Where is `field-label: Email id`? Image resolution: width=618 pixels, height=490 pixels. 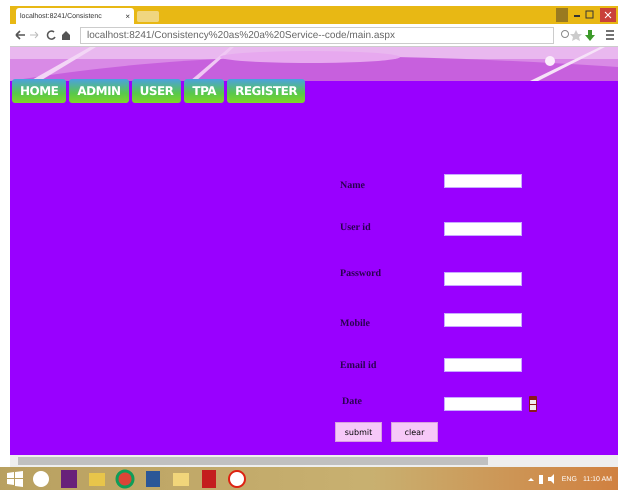 field-label: Email id is located at coordinates (359, 365).